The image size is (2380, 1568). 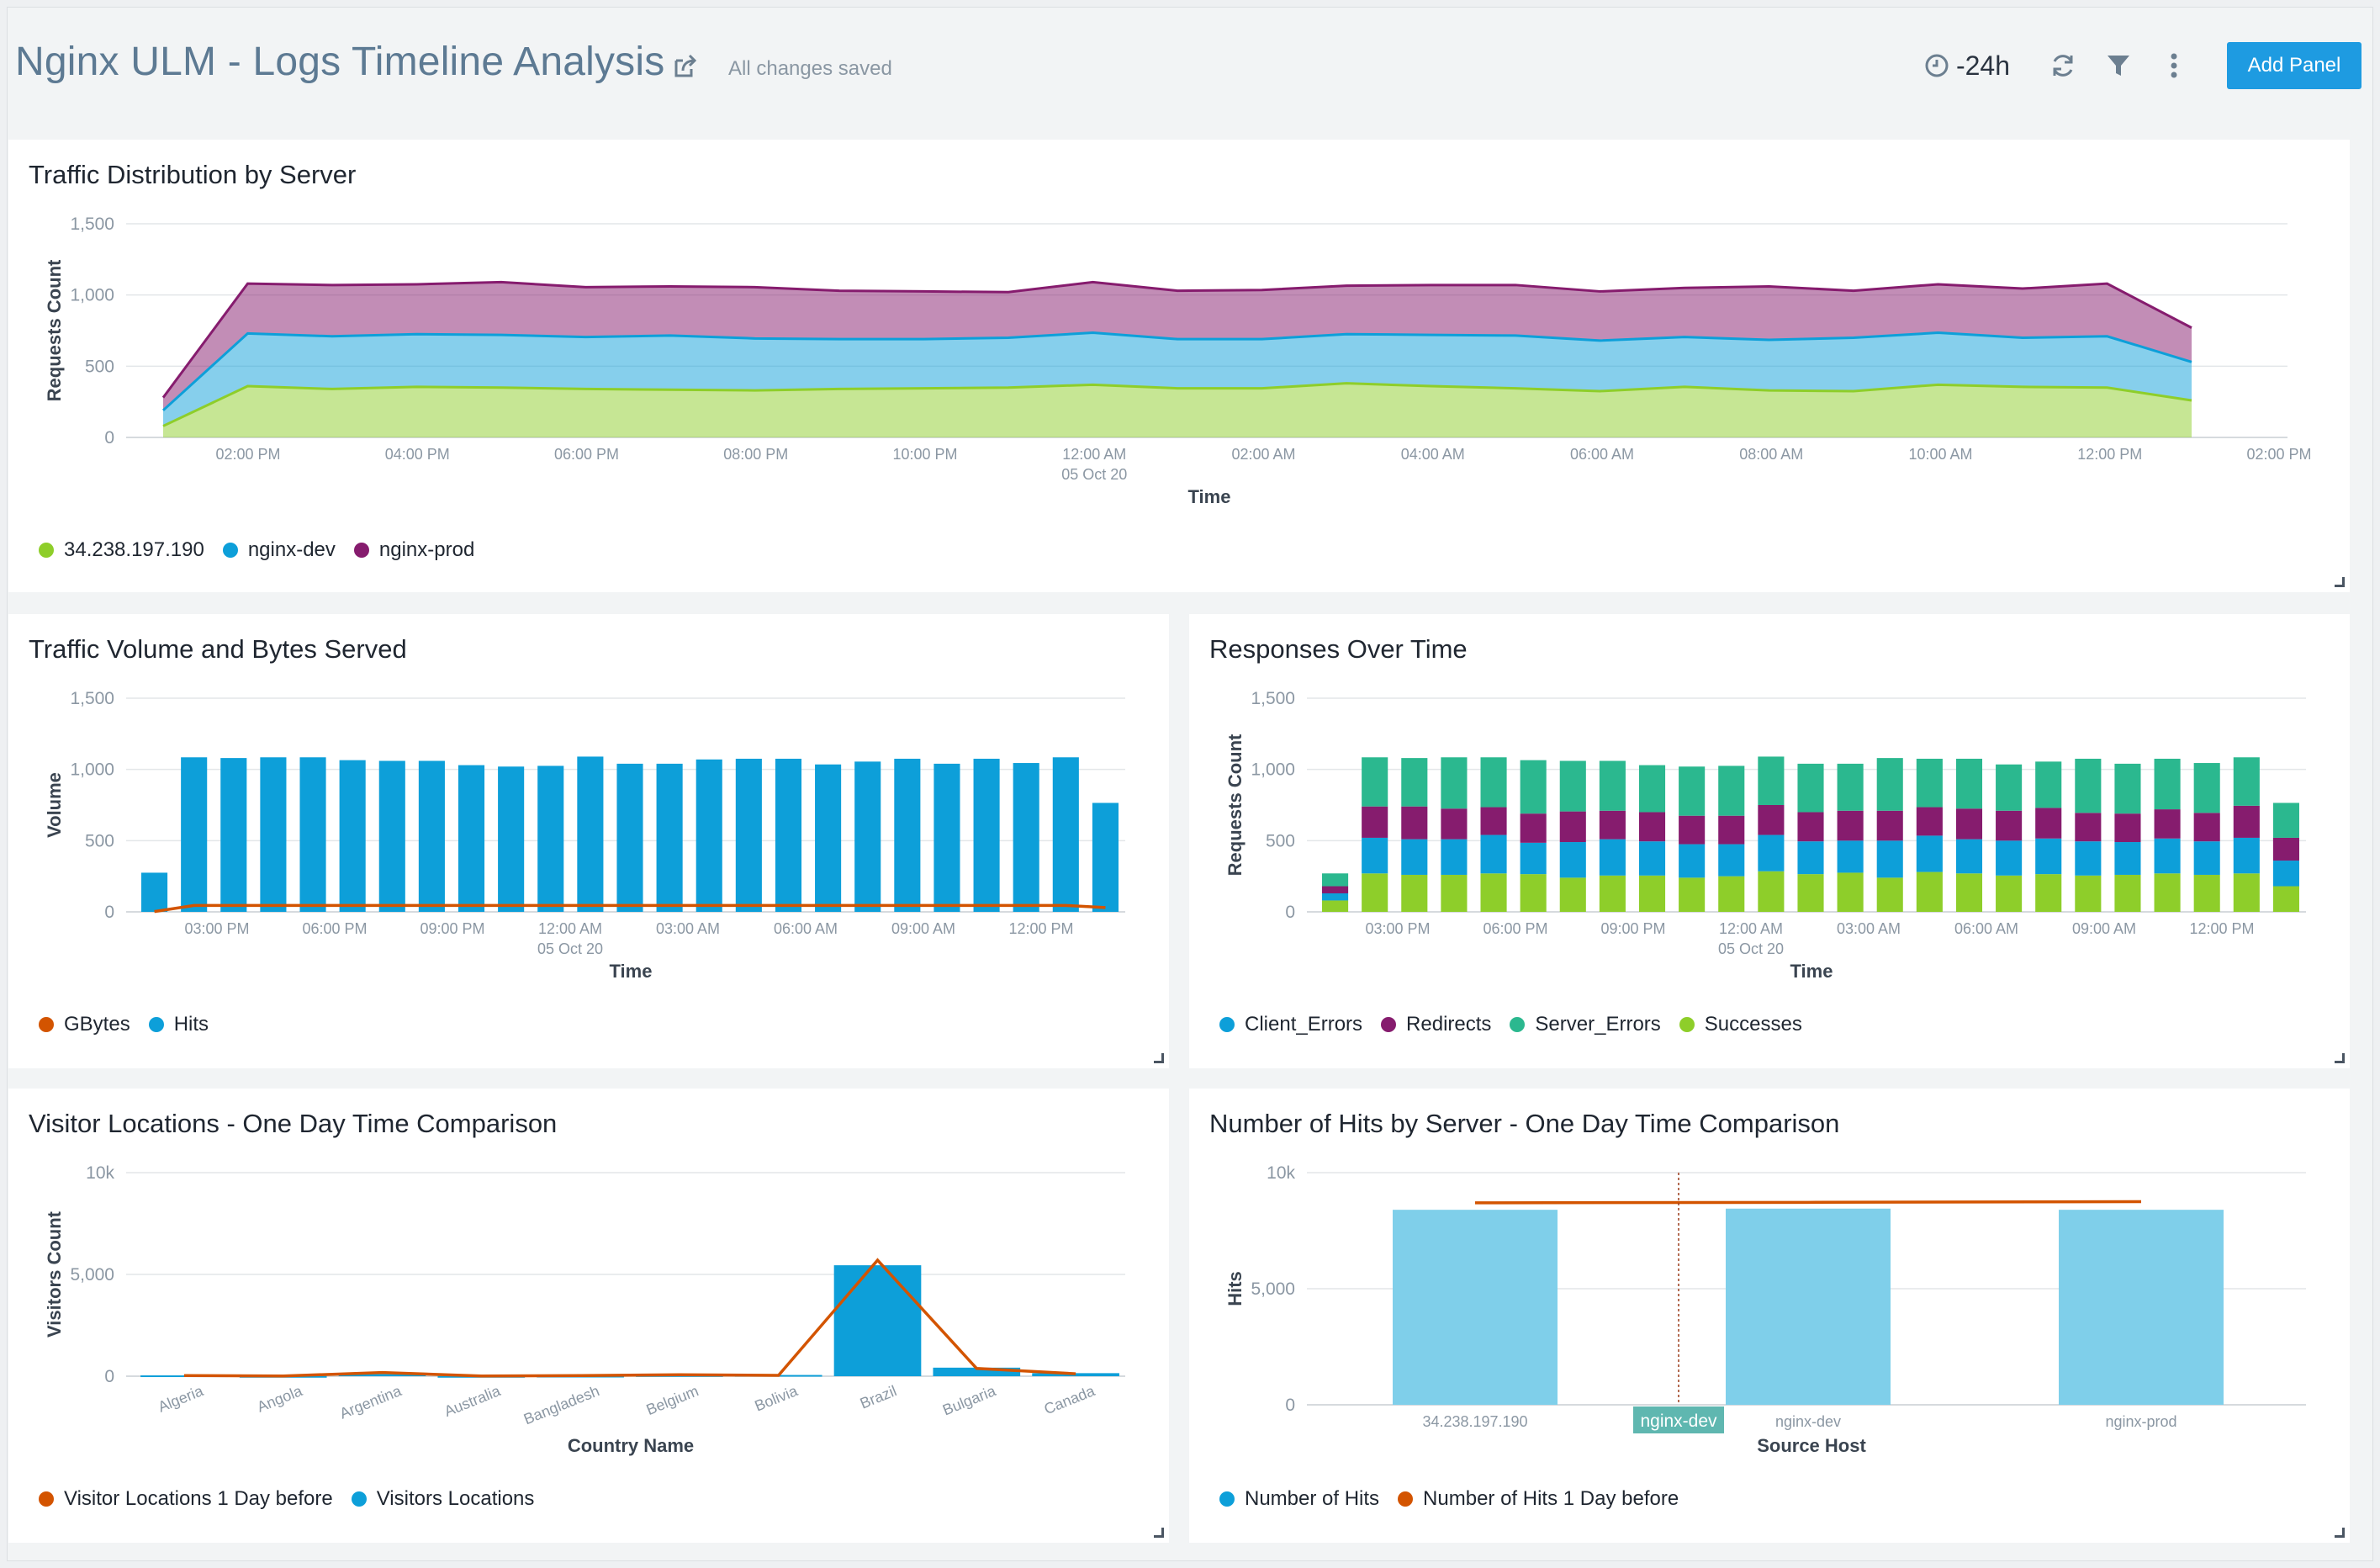 I want to click on filter-icon, so click(x=2118, y=65).